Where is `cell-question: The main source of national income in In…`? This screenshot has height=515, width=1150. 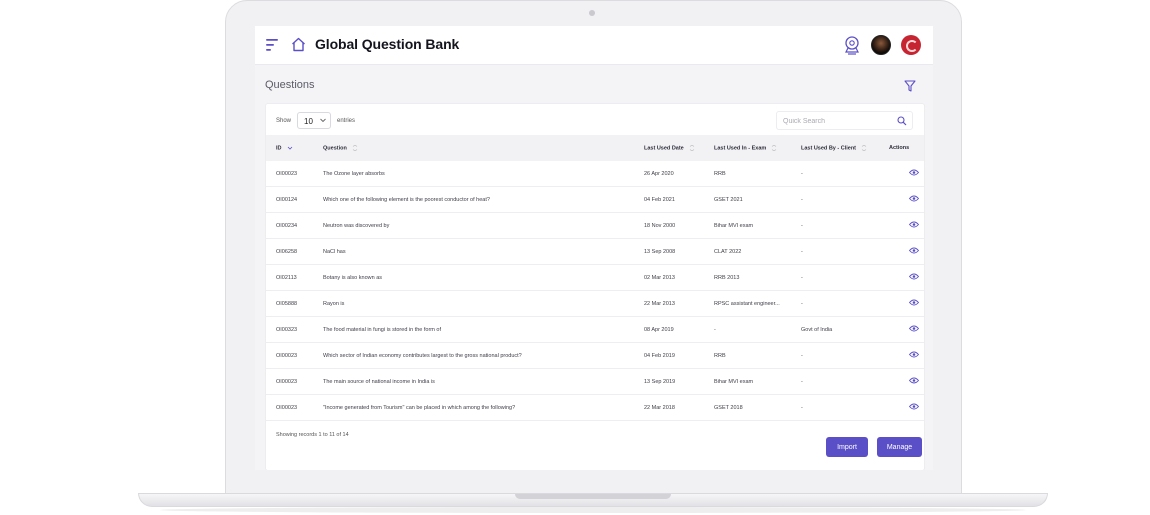 cell-question: The main source of national income in In… is located at coordinates (473, 381).